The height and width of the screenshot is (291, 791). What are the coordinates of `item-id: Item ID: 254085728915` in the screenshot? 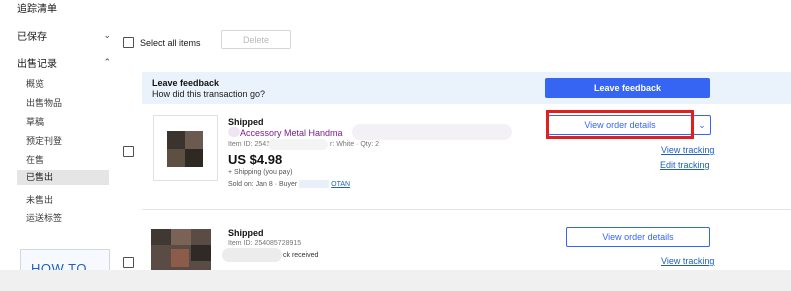 It's located at (265, 243).